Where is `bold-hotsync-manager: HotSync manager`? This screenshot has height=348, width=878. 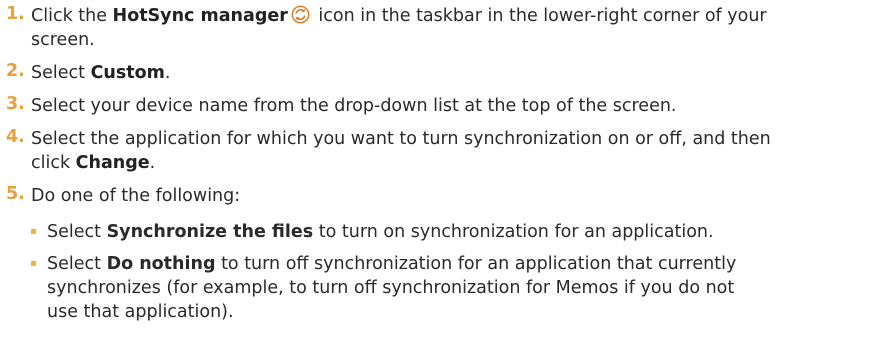 bold-hotsync-manager: HotSync manager is located at coordinates (200, 16).